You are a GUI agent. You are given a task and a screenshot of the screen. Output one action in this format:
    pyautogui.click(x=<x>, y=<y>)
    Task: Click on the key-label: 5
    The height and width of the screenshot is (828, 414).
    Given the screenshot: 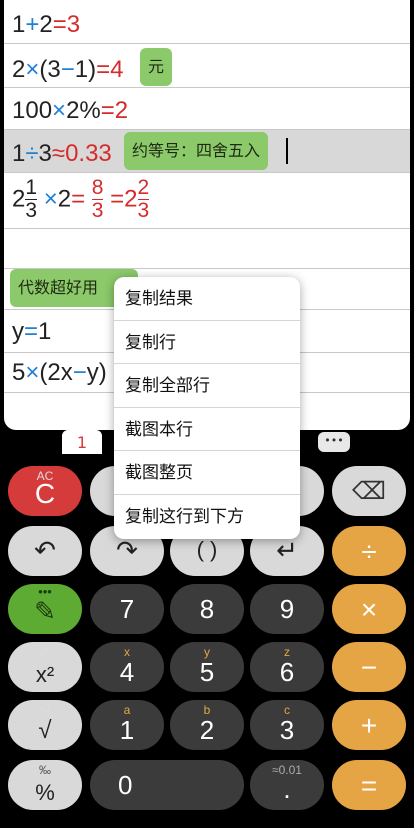 What is the action you would take?
    pyautogui.click(x=207, y=672)
    